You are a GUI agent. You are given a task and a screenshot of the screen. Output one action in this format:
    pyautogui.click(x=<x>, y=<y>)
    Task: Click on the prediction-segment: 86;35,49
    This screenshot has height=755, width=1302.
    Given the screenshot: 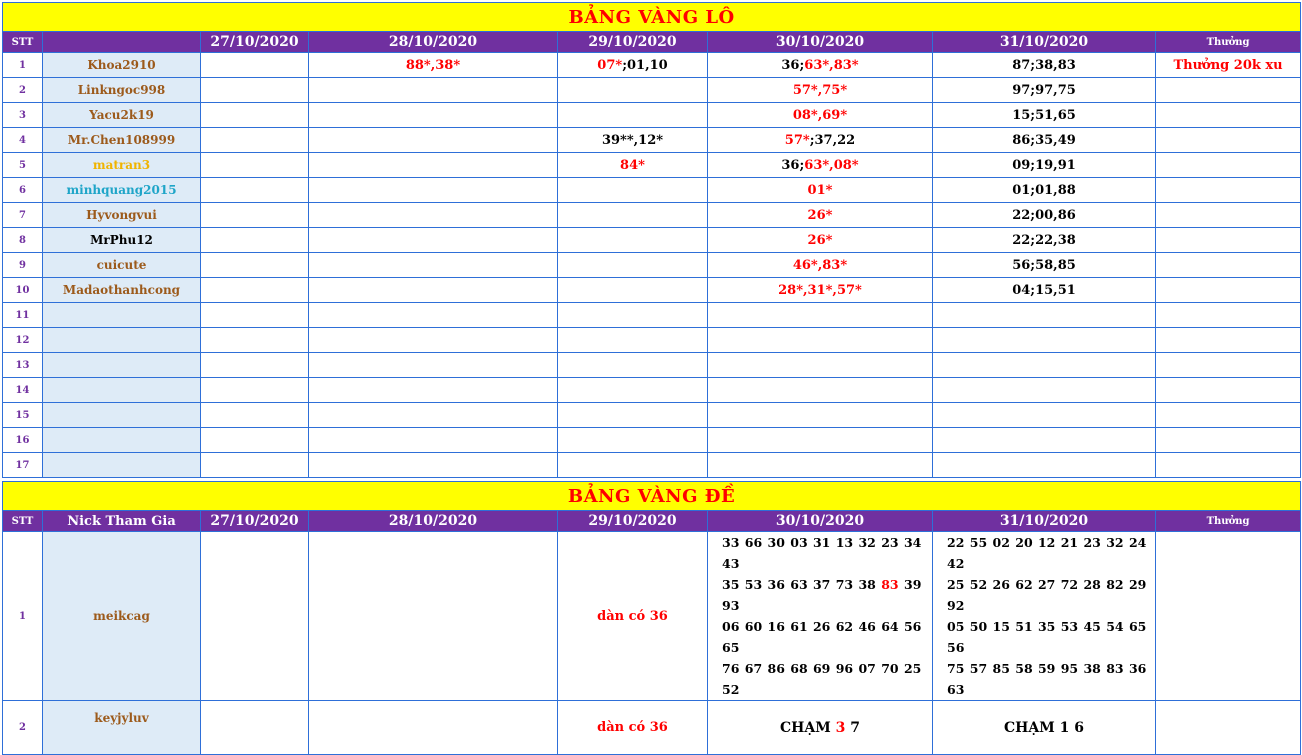 What is the action you would take?
    pyautogui.click(x=1044, y=140)
    